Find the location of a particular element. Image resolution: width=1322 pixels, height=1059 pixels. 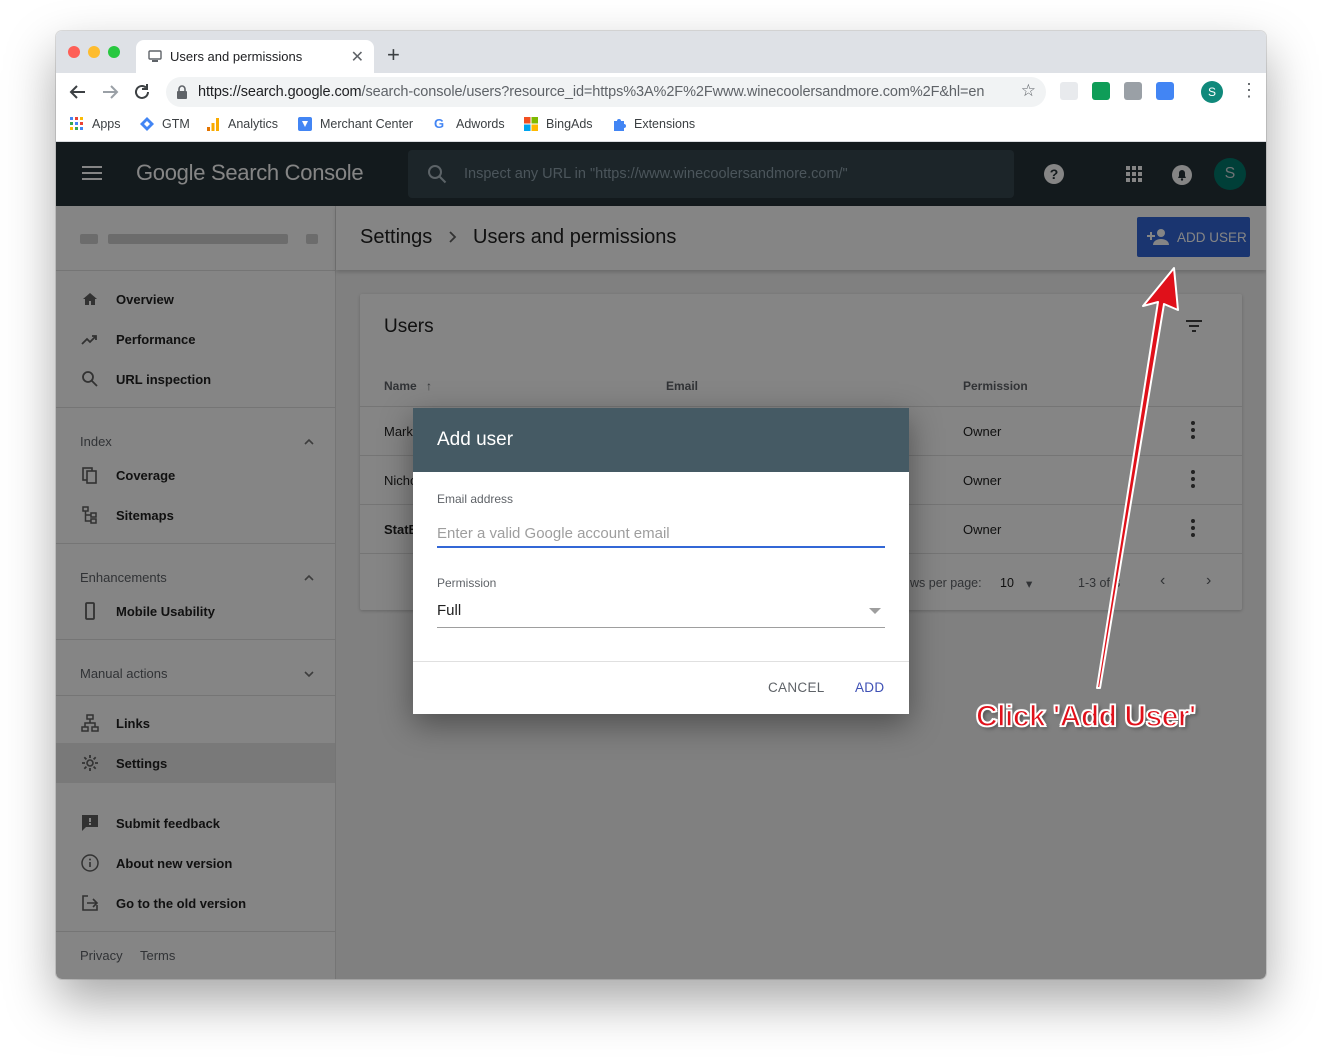

new-tab-button: + is located at coordinates (393, 55).